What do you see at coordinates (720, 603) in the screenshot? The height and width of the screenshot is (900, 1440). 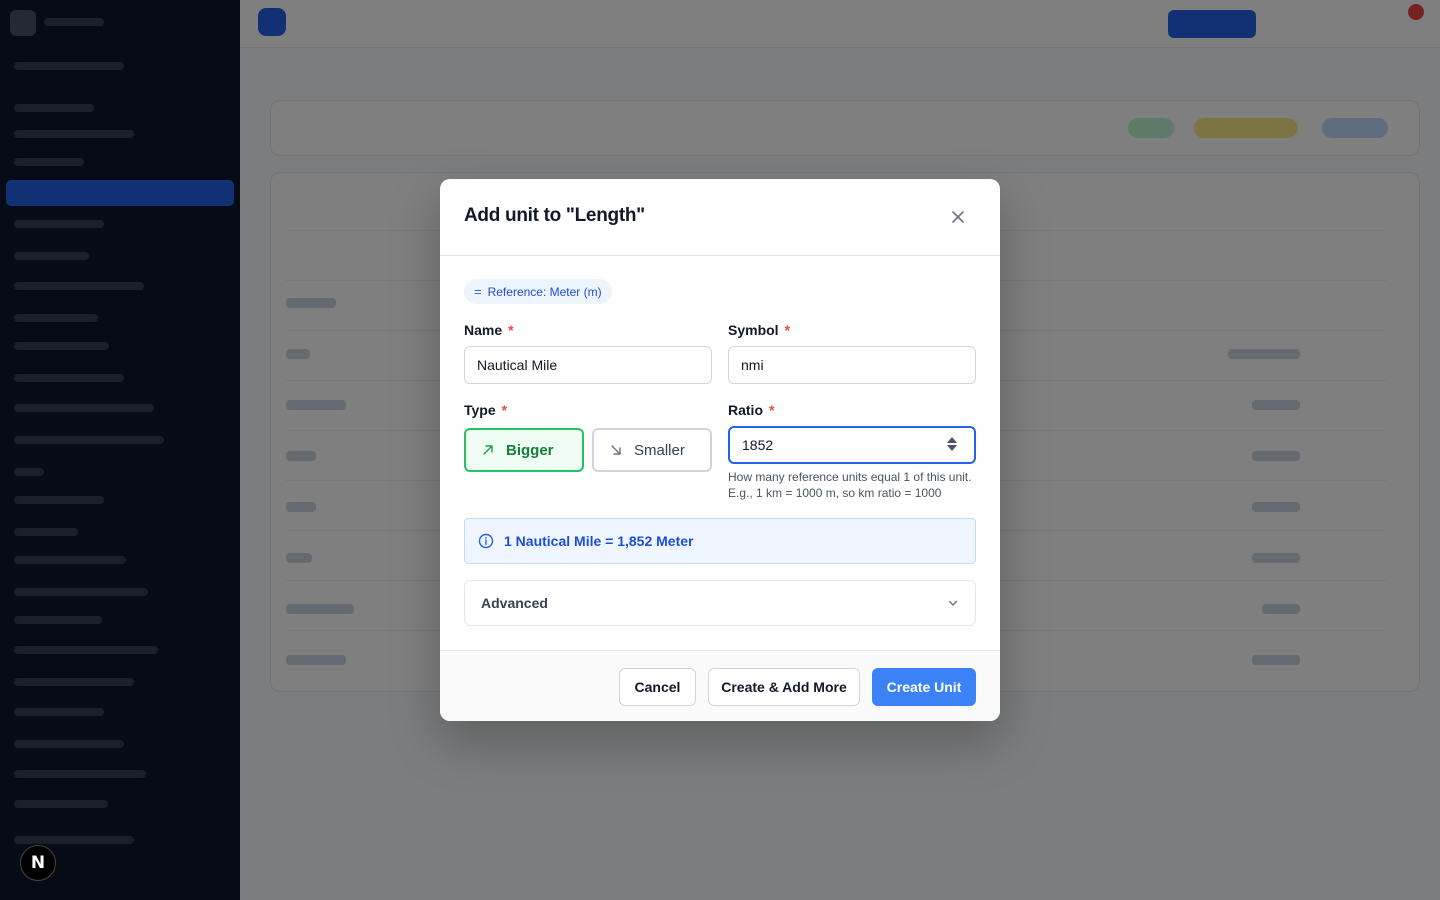 I see `advanced-section-toggle: Advanced` at bounding box center [720, 603].